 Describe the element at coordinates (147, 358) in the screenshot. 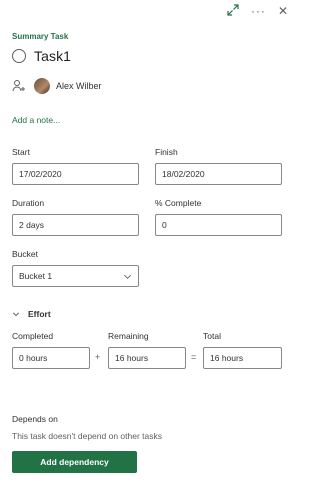

I see `effort-remaining-field: 16 hours` at that location.